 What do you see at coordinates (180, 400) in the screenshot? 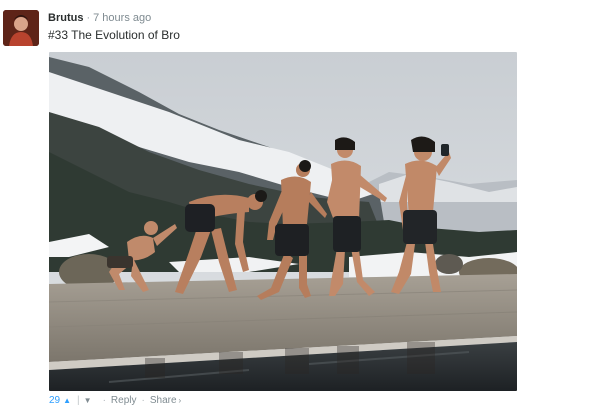
I see `share-arrow-icon: ›` at bounding box center [180, 400].